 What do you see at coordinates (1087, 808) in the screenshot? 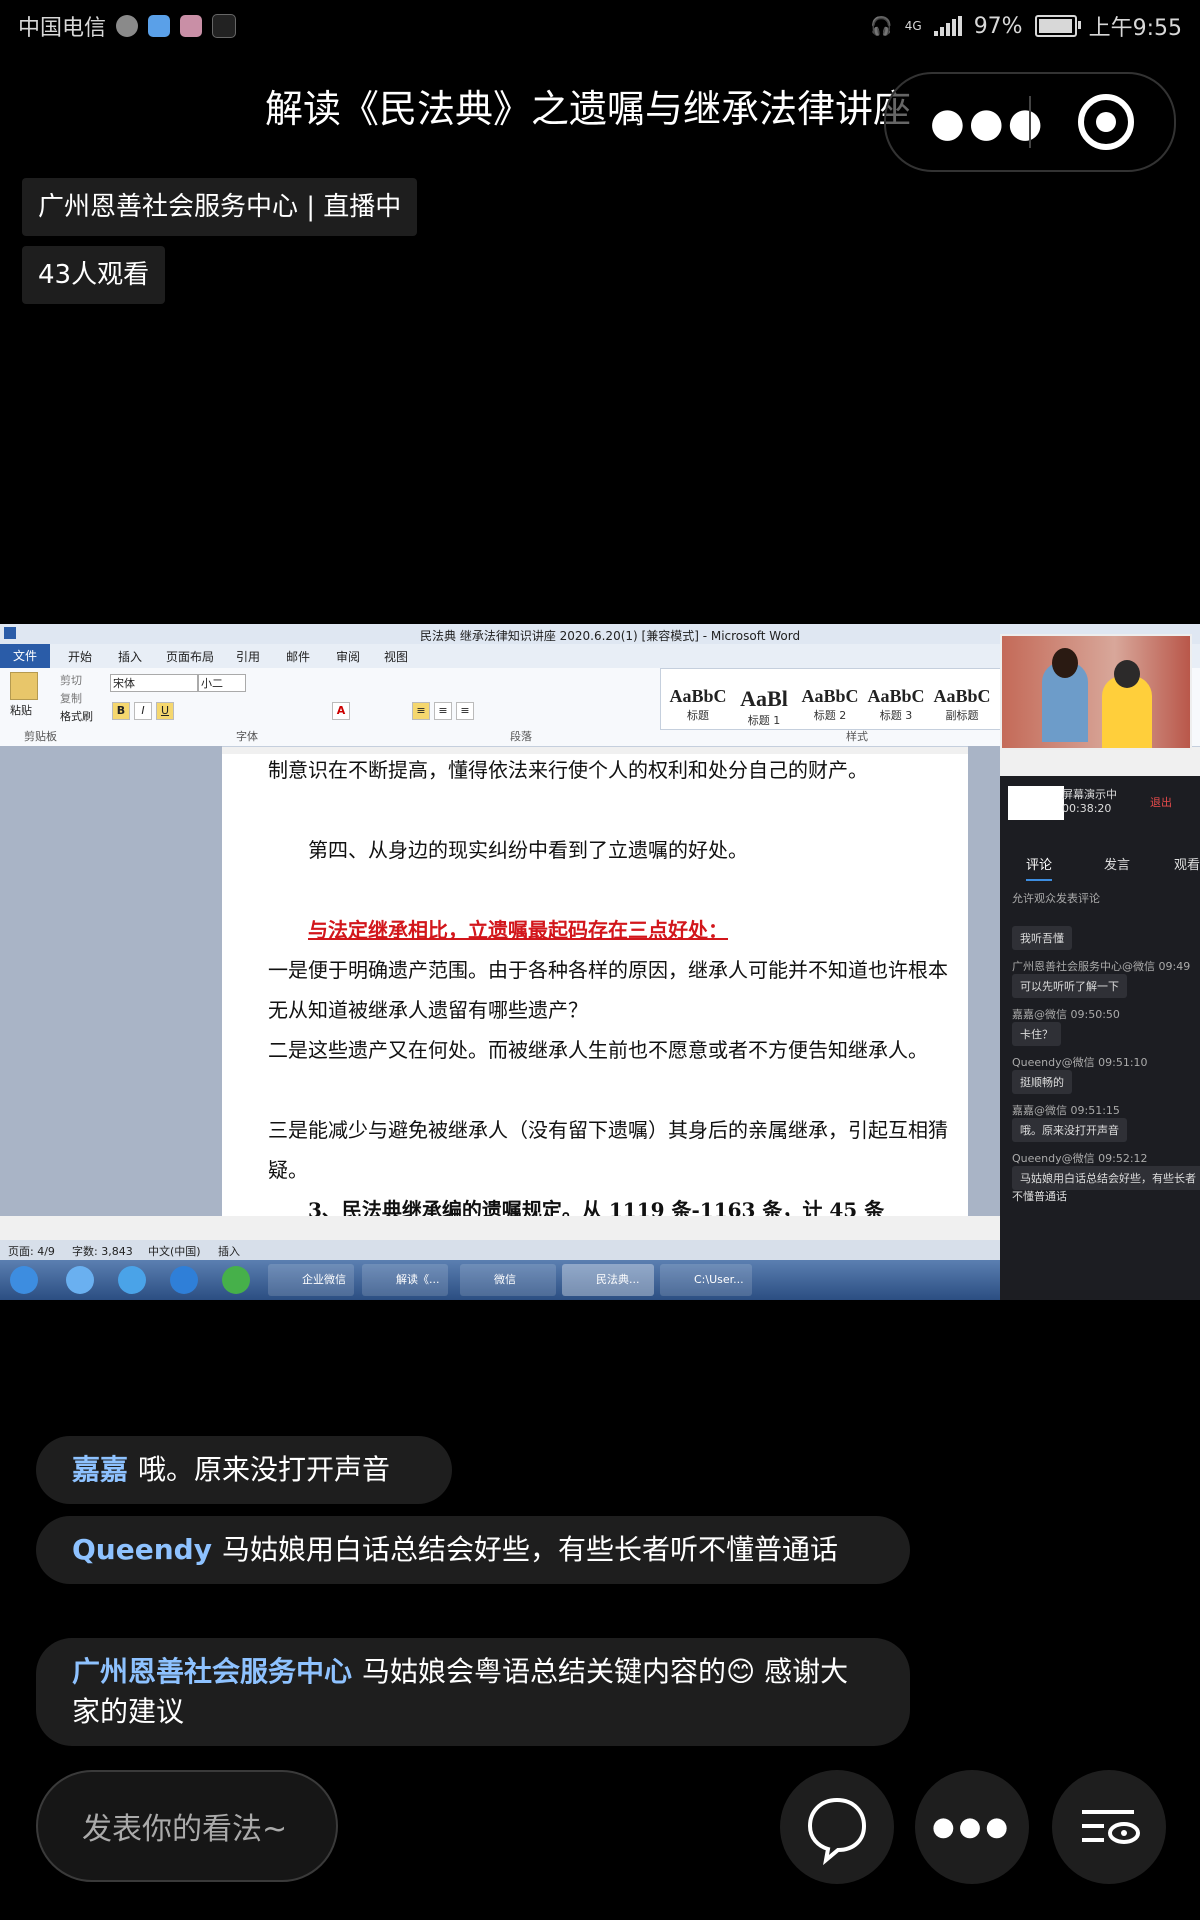
I see `sharing-duration: 00:38:20` at bounding box center [1087, 808].